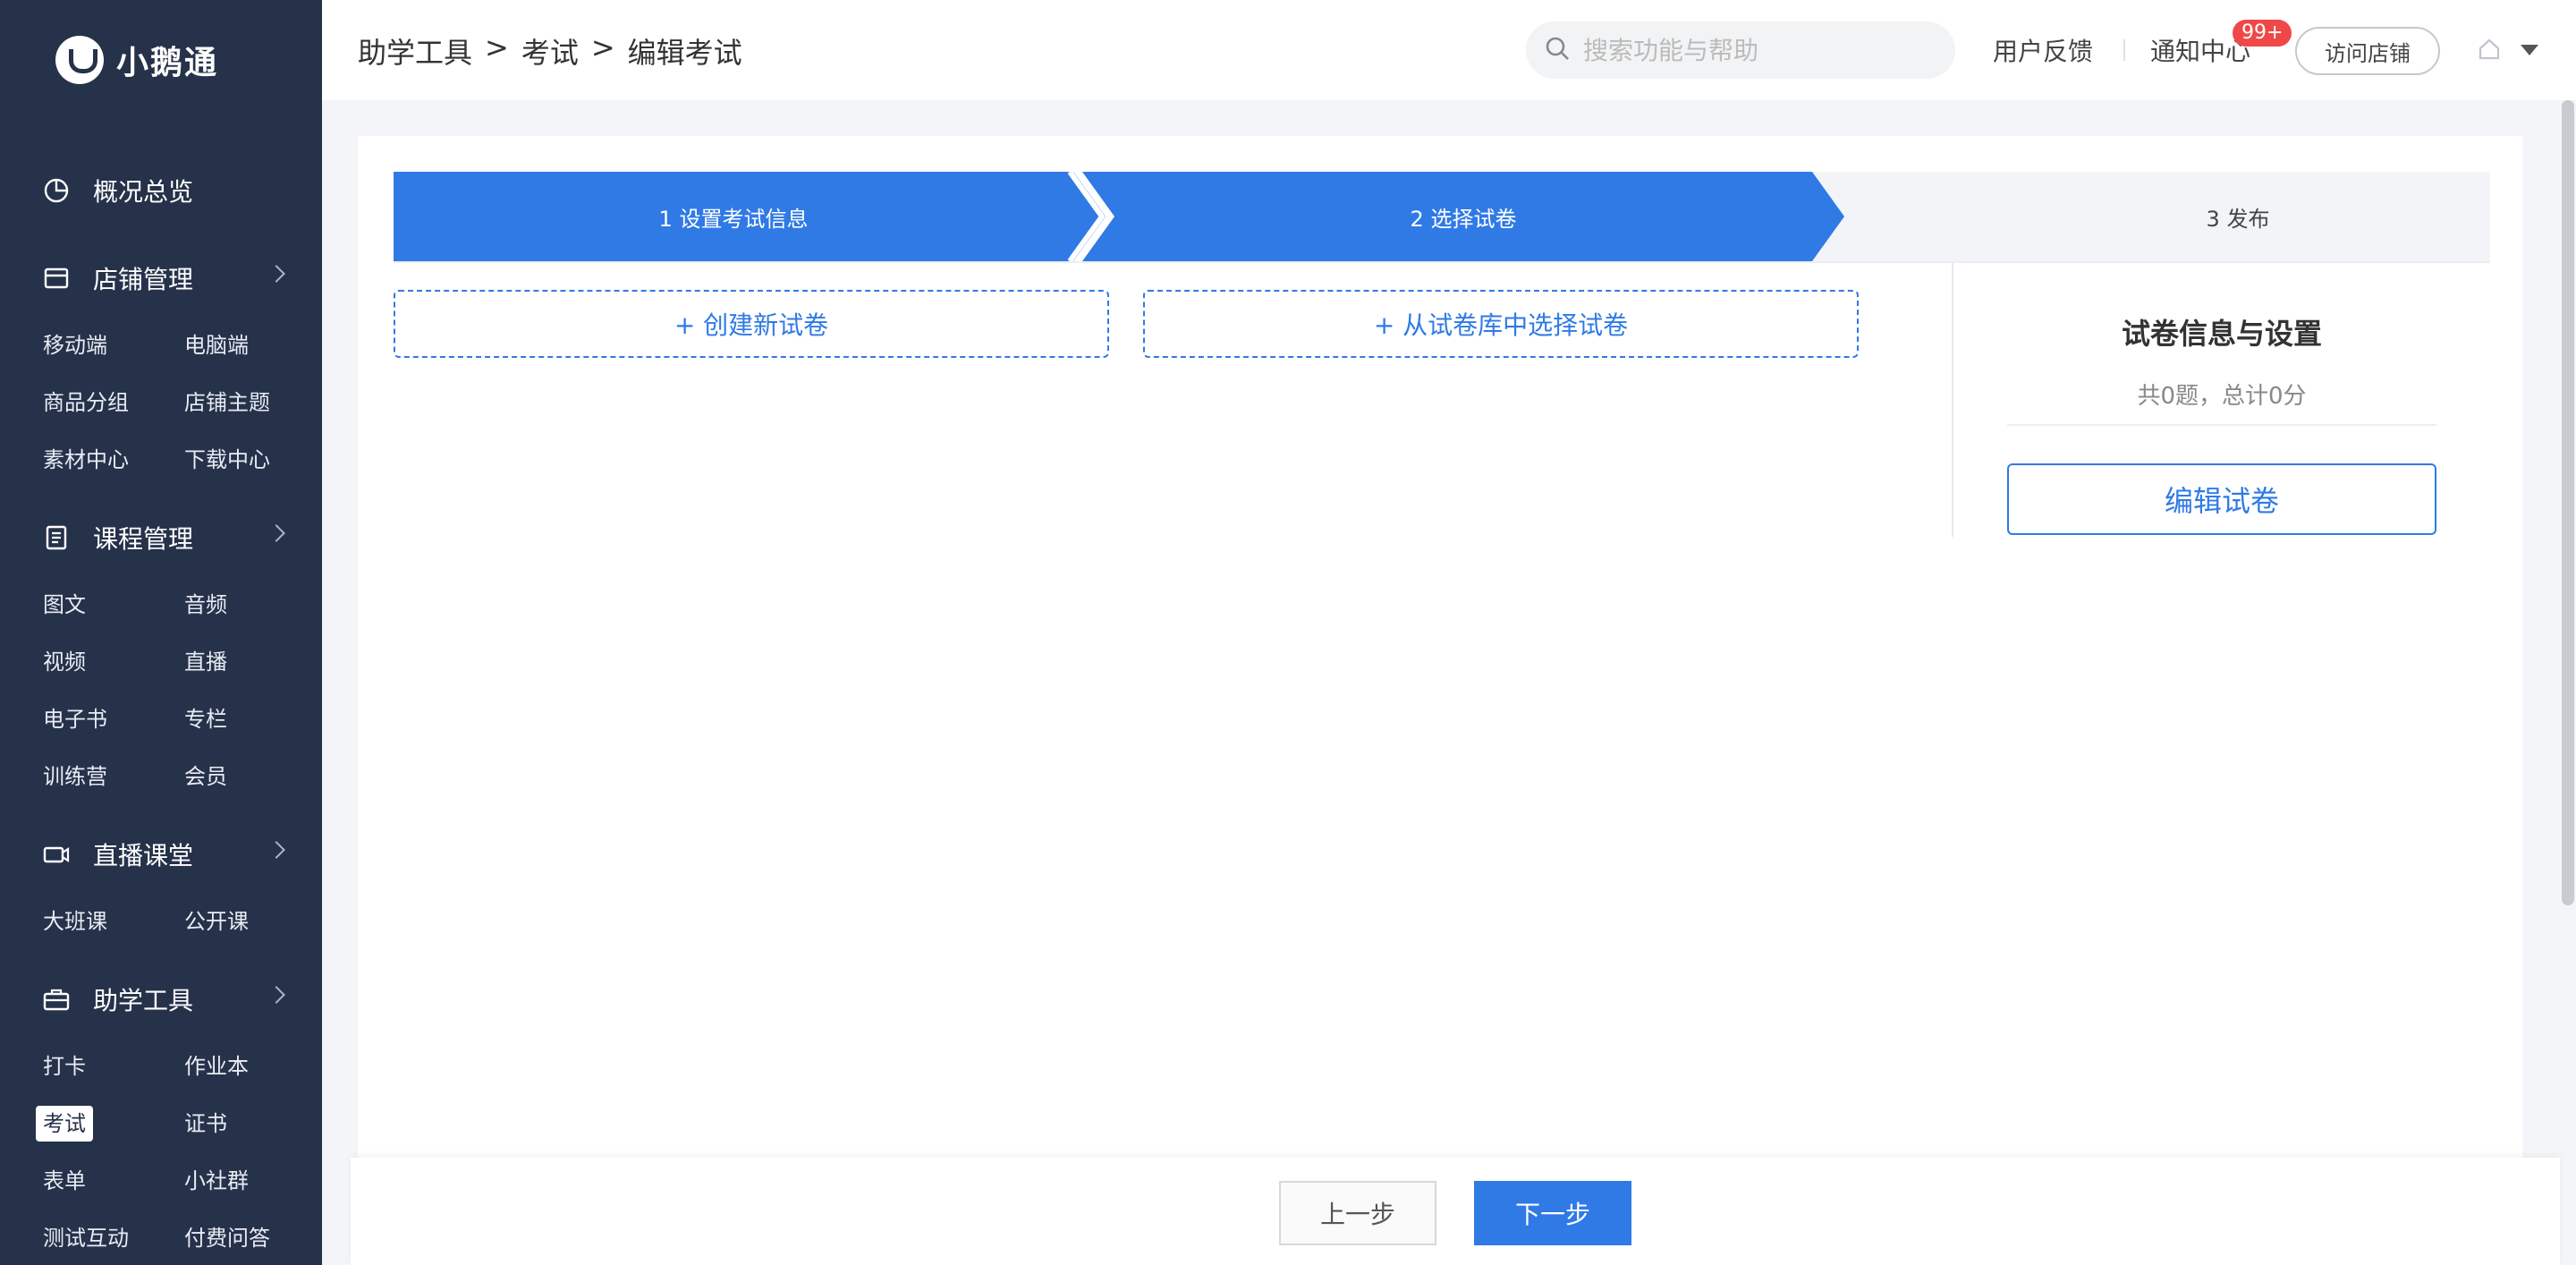  Describe the element at coordinates (2221, 499) in the screenshot. I see `edit-paper-button: 编辑试卷` at that location.